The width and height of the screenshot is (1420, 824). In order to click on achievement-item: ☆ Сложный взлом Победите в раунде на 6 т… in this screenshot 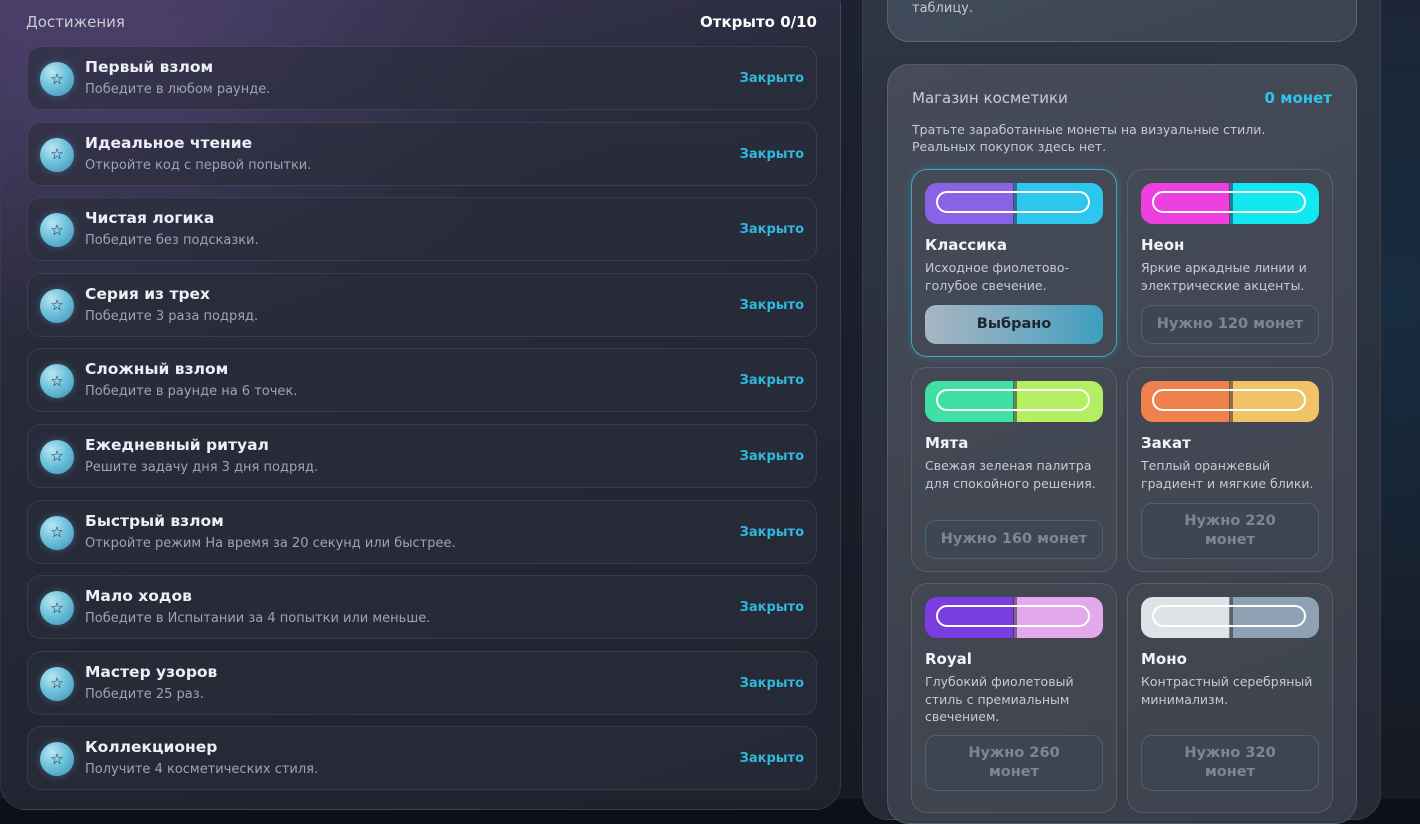, I will do `click(422, 380)`.